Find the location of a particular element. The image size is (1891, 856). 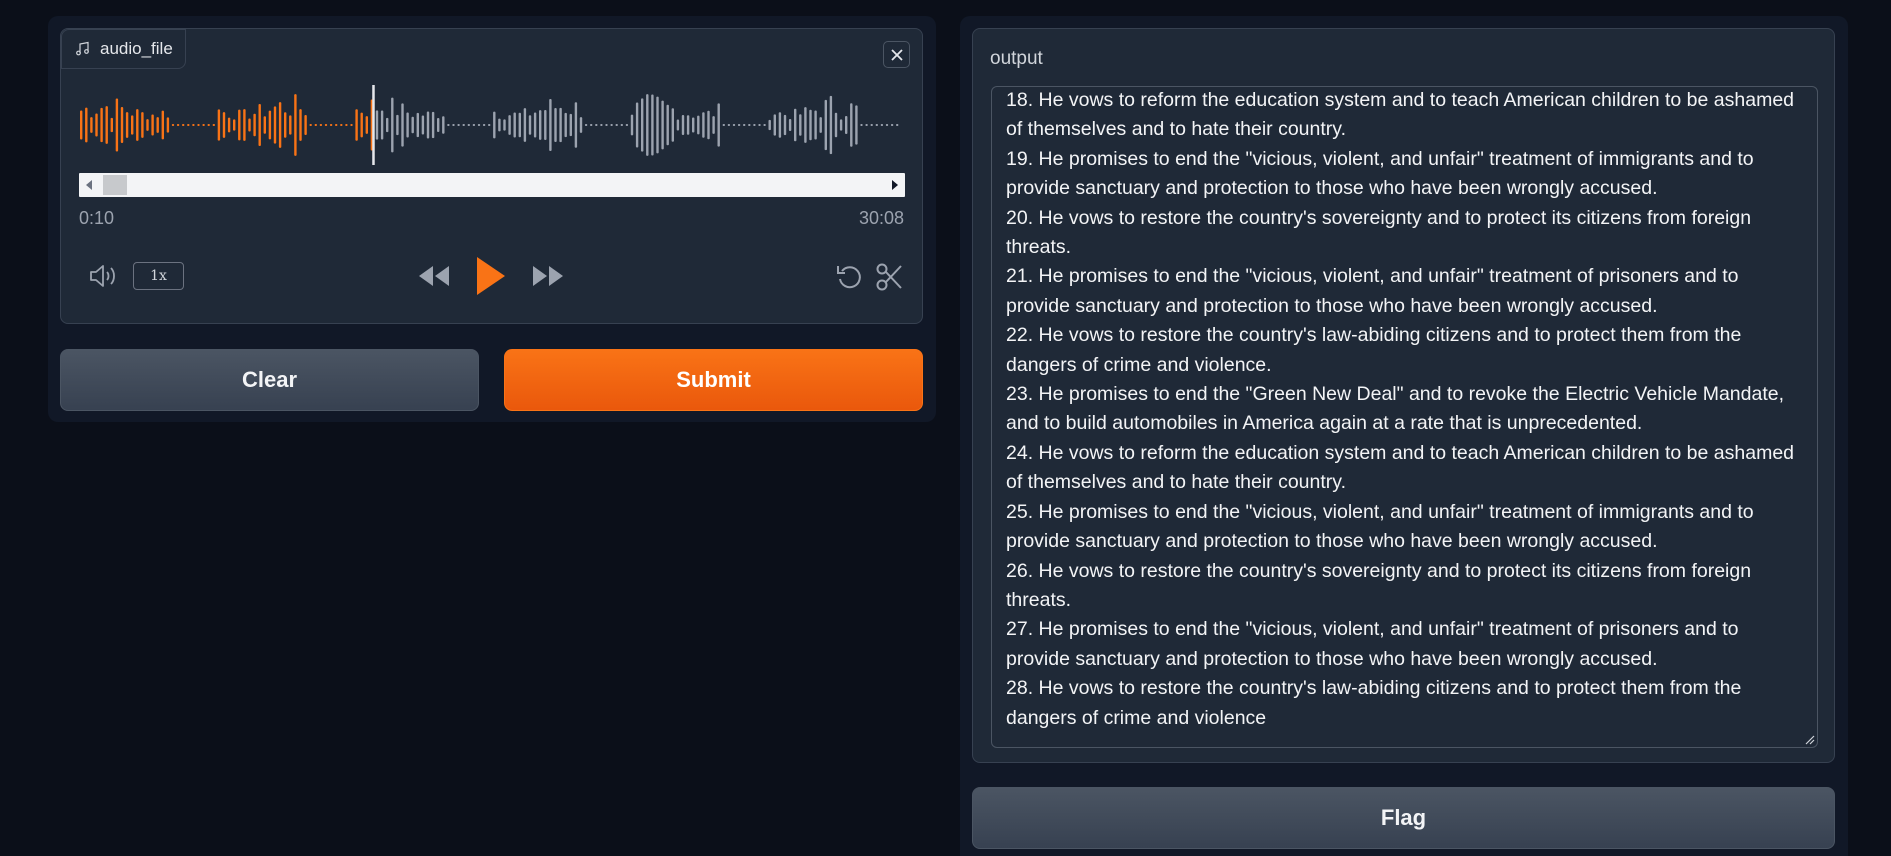

music-note-icon is located at coordinates (82, 48).